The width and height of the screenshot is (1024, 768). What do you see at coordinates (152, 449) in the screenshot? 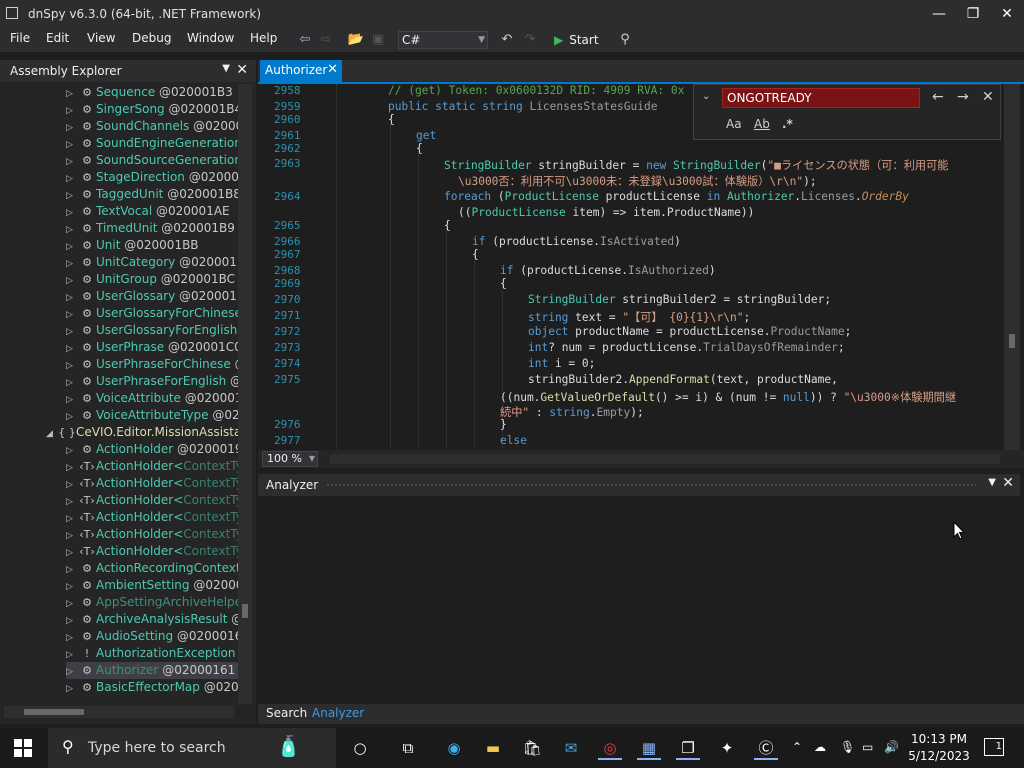
I see `tree-node: ▷⚙ActionHolder @02000192` at bounding box center [152, 449].